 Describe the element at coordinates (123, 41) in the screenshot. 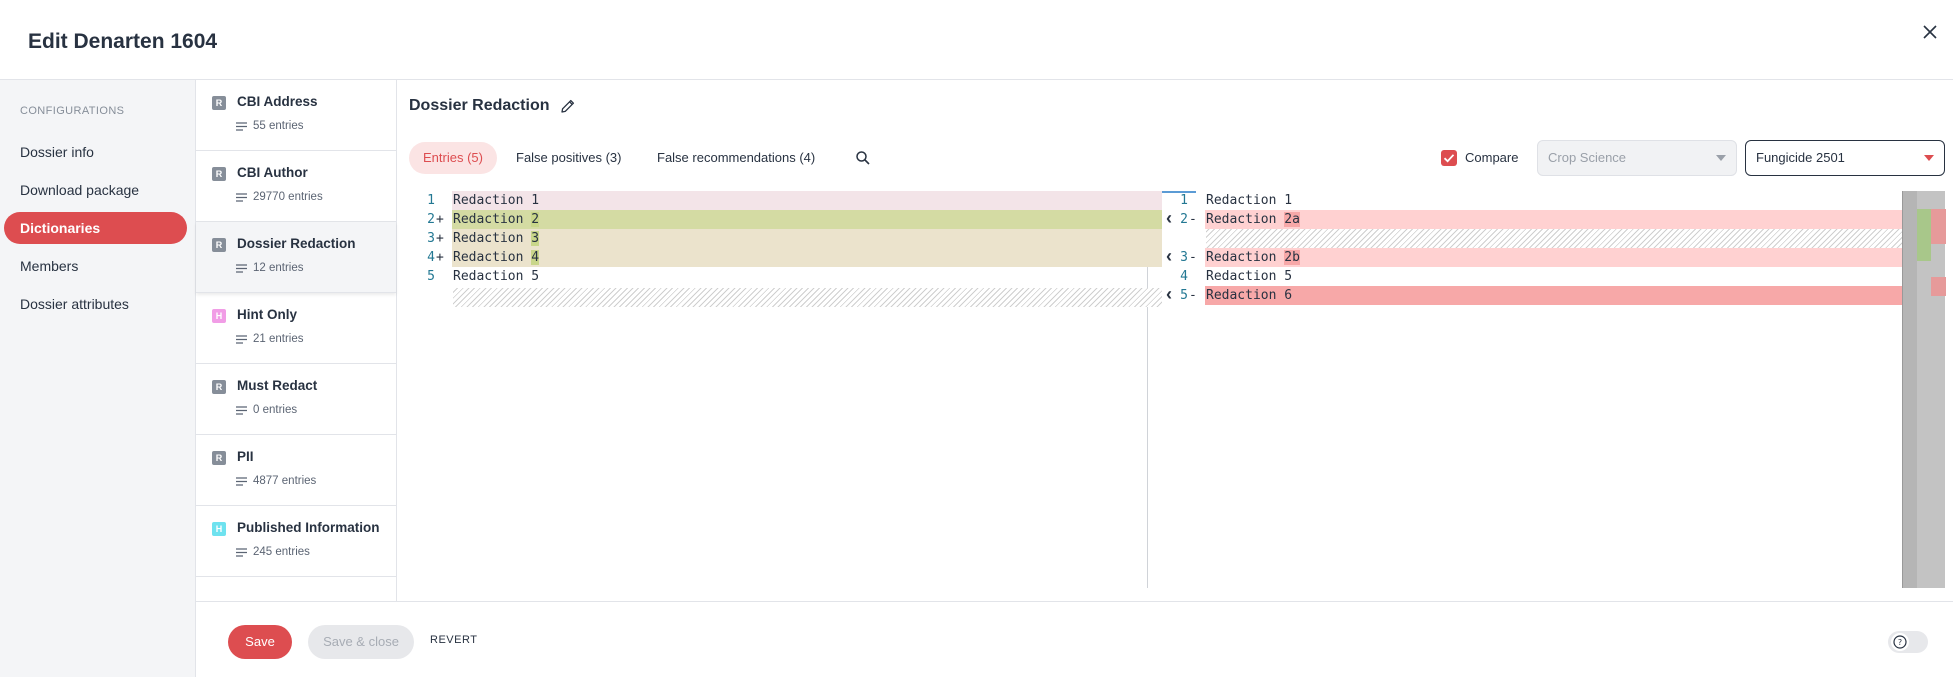

I see `dialog-title: Edit Denarten 1604` at that location.